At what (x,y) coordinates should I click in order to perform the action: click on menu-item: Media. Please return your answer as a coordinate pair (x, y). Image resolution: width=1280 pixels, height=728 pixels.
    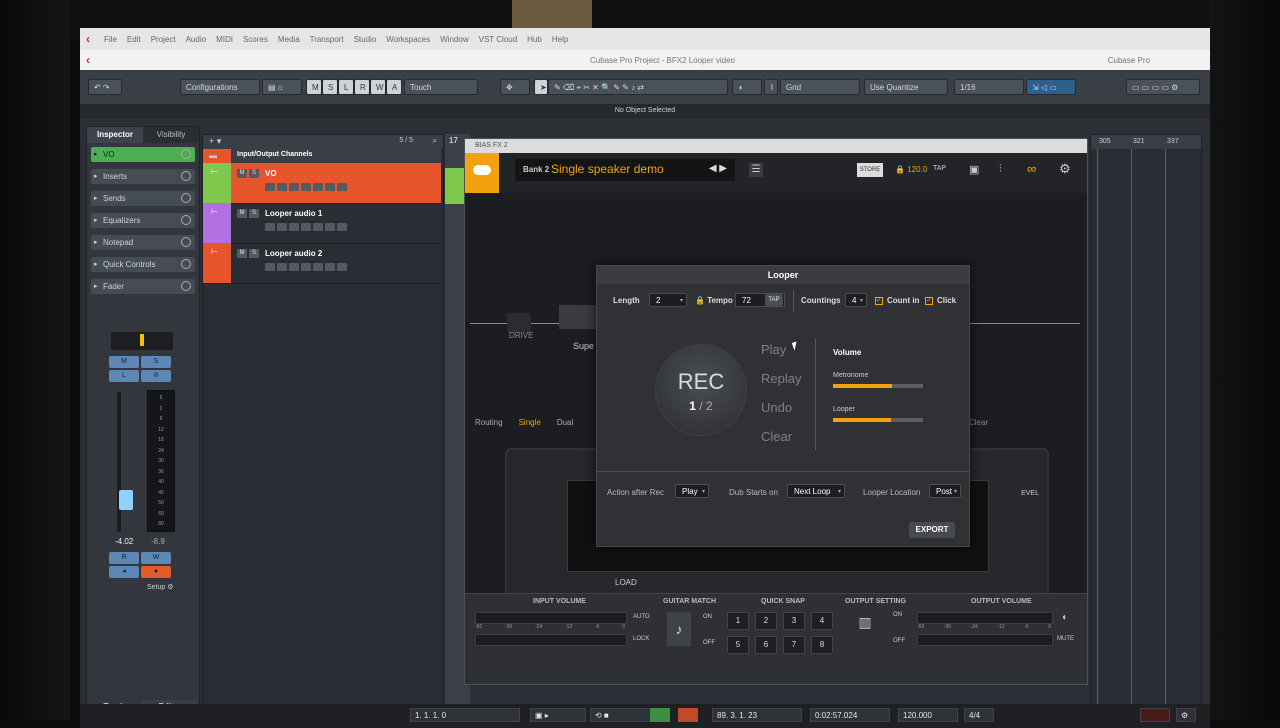
    Looking at the image, I should click on (289, 39).